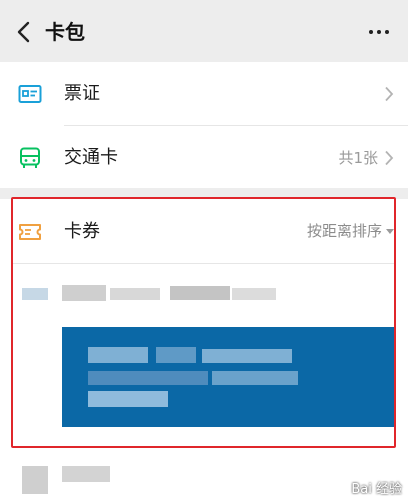 This screenshot has width=408, height=501. I want to click on ticket-id-icon, so click(30, 94).